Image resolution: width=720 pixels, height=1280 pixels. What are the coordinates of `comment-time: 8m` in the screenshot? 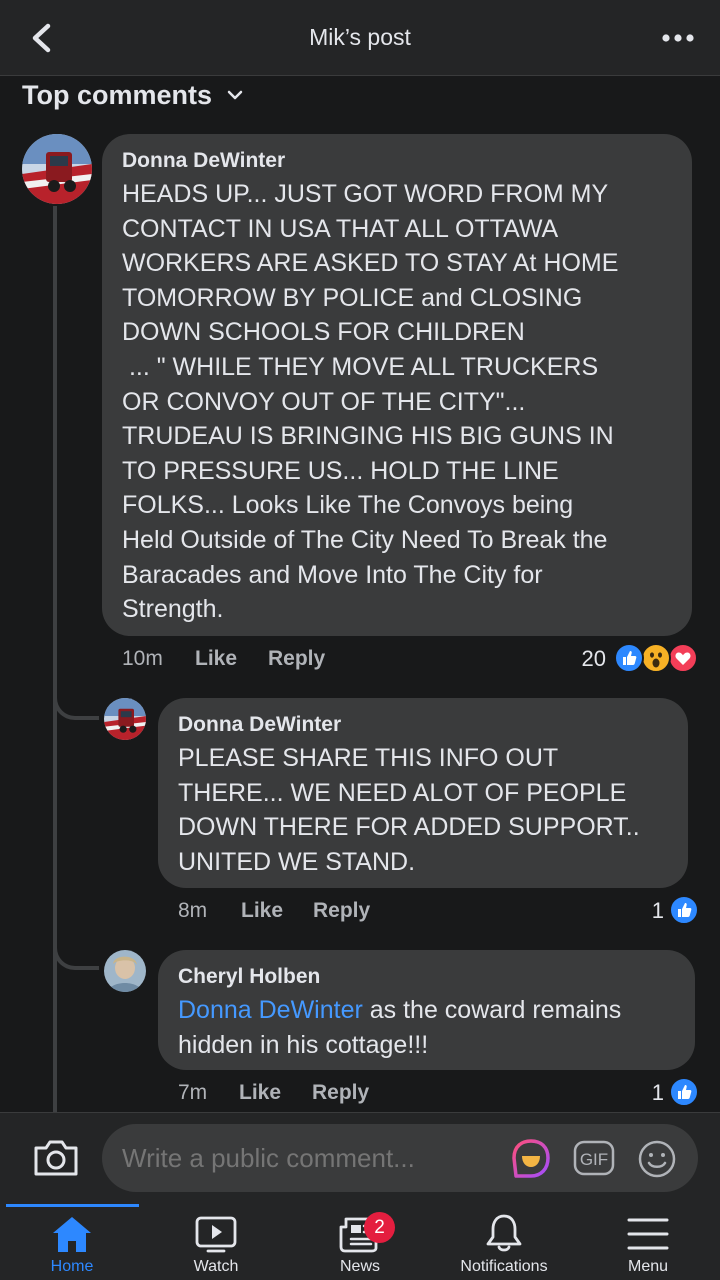 It's located at (193, 910).